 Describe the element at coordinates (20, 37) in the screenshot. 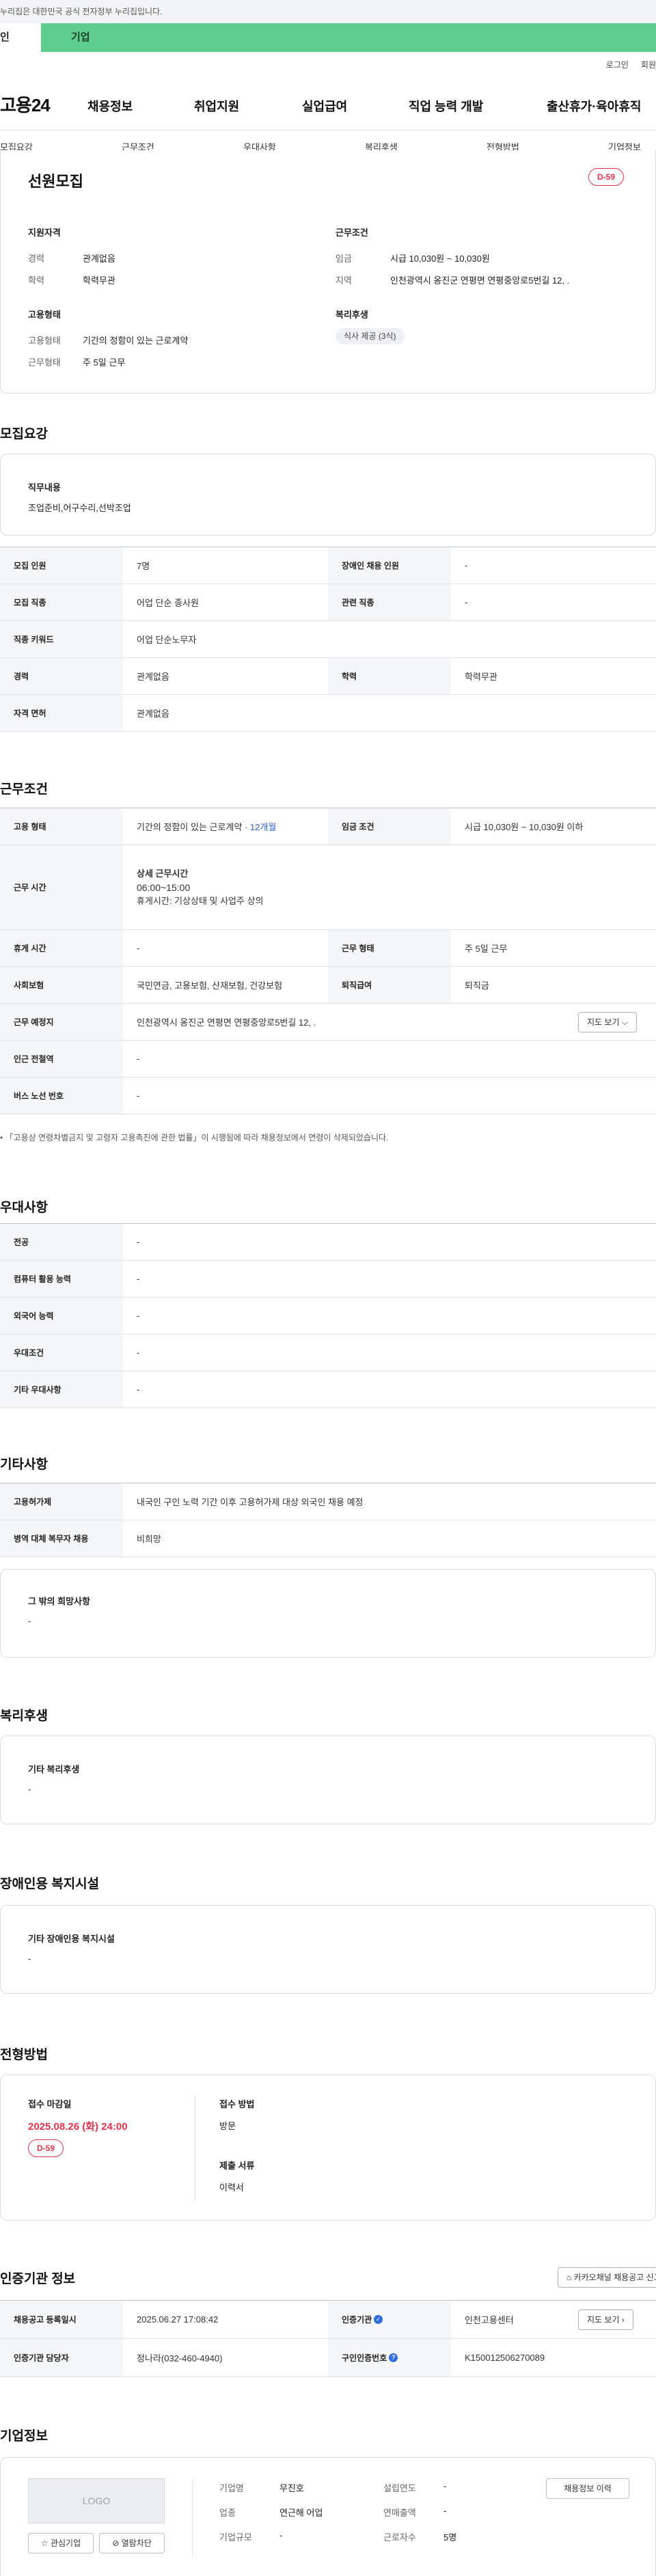

I see `tab-individual: 인` at that location.